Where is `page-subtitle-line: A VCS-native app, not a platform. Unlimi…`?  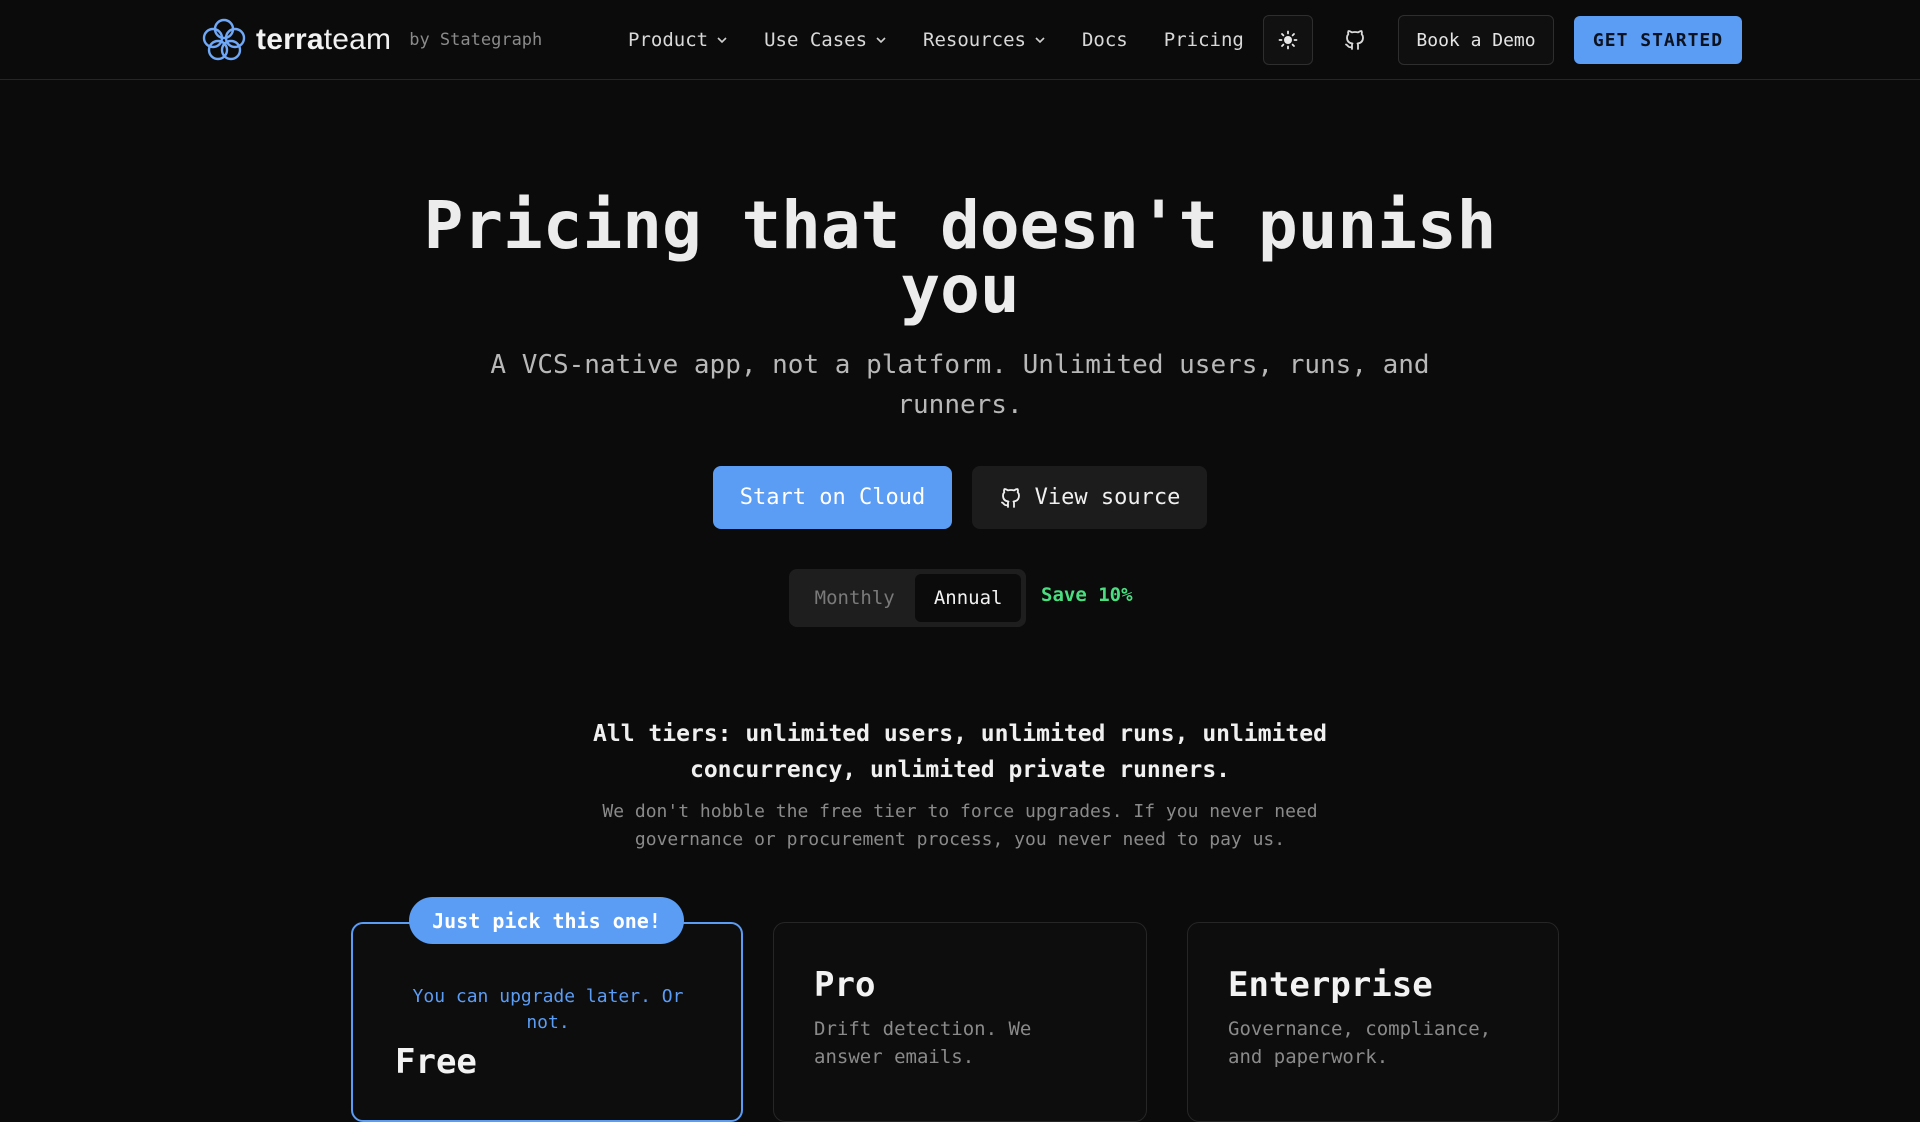
page-subtitle-line: A VCS-native app, not a platform. Unlimi… is located at coordinates (960, 365).